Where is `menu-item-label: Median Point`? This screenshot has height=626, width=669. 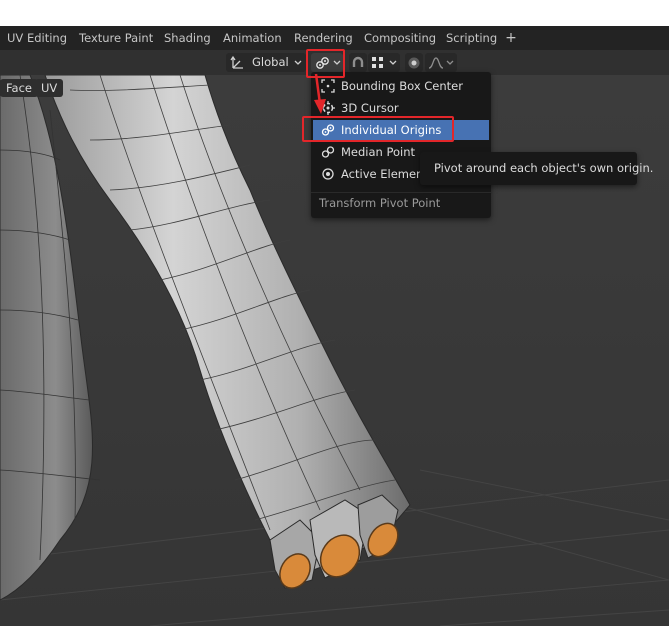
menu-item-label: Median Point is located at coordinates (378, 152).